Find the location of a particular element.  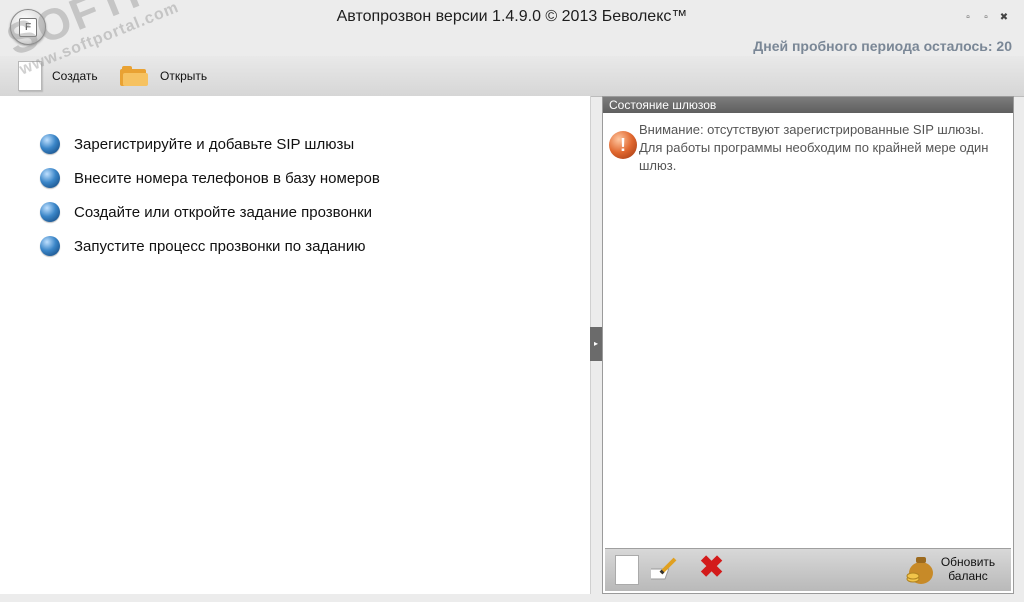

toolbar: Создать Открыть is located at coordinates (512, 76).